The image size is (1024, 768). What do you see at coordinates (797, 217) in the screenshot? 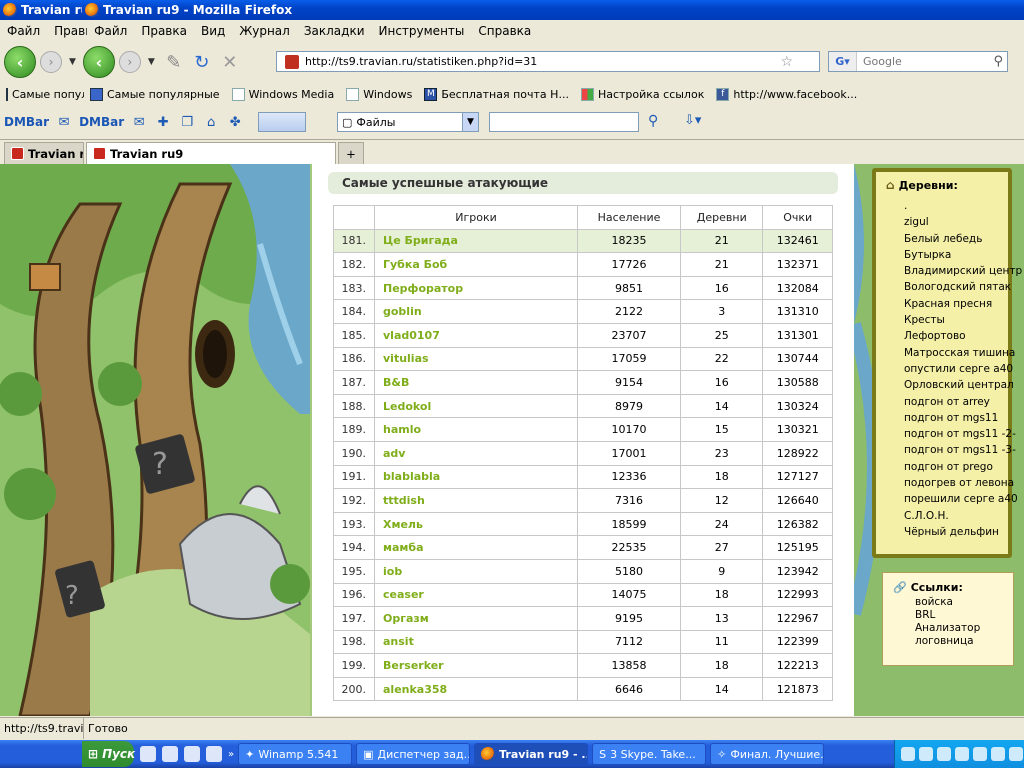
I see `points-header: Очки` at bounding box center [797, 217].